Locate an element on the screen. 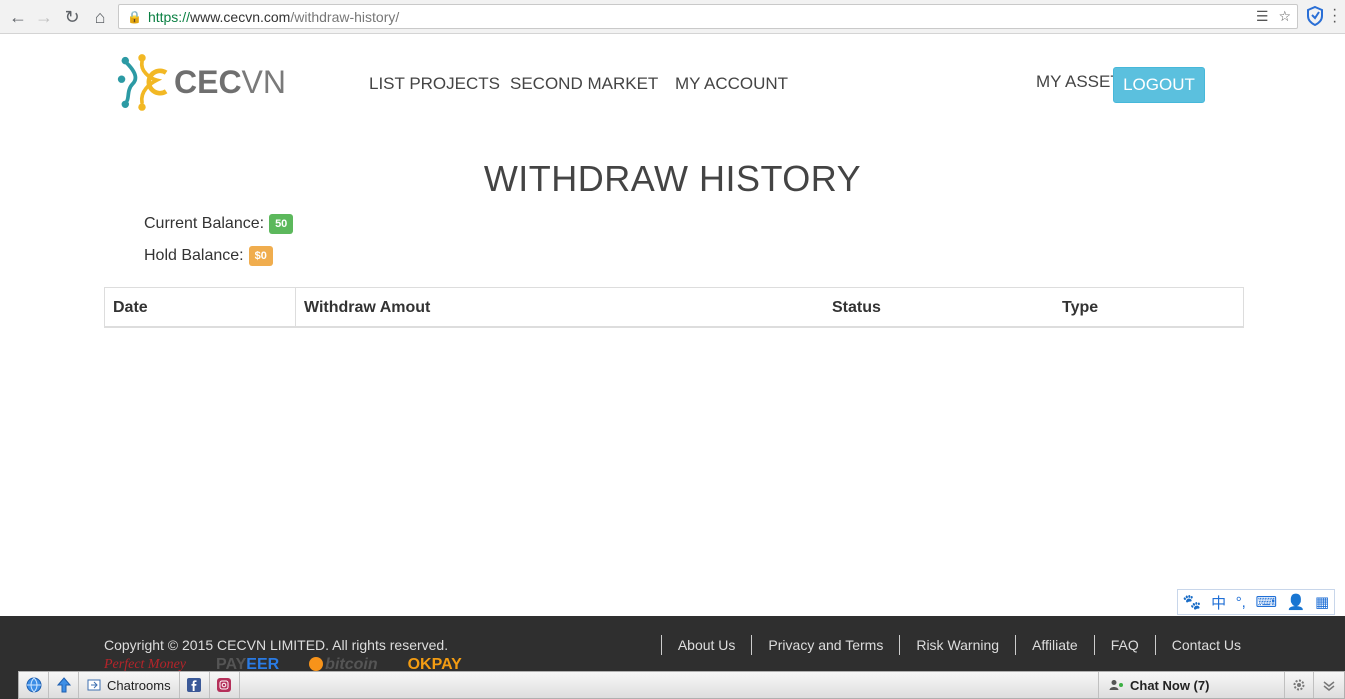 Image resolution: width=1345 pixels, height=699 pixels. star-icon: ☆ is located at coordinates (1284, 16).